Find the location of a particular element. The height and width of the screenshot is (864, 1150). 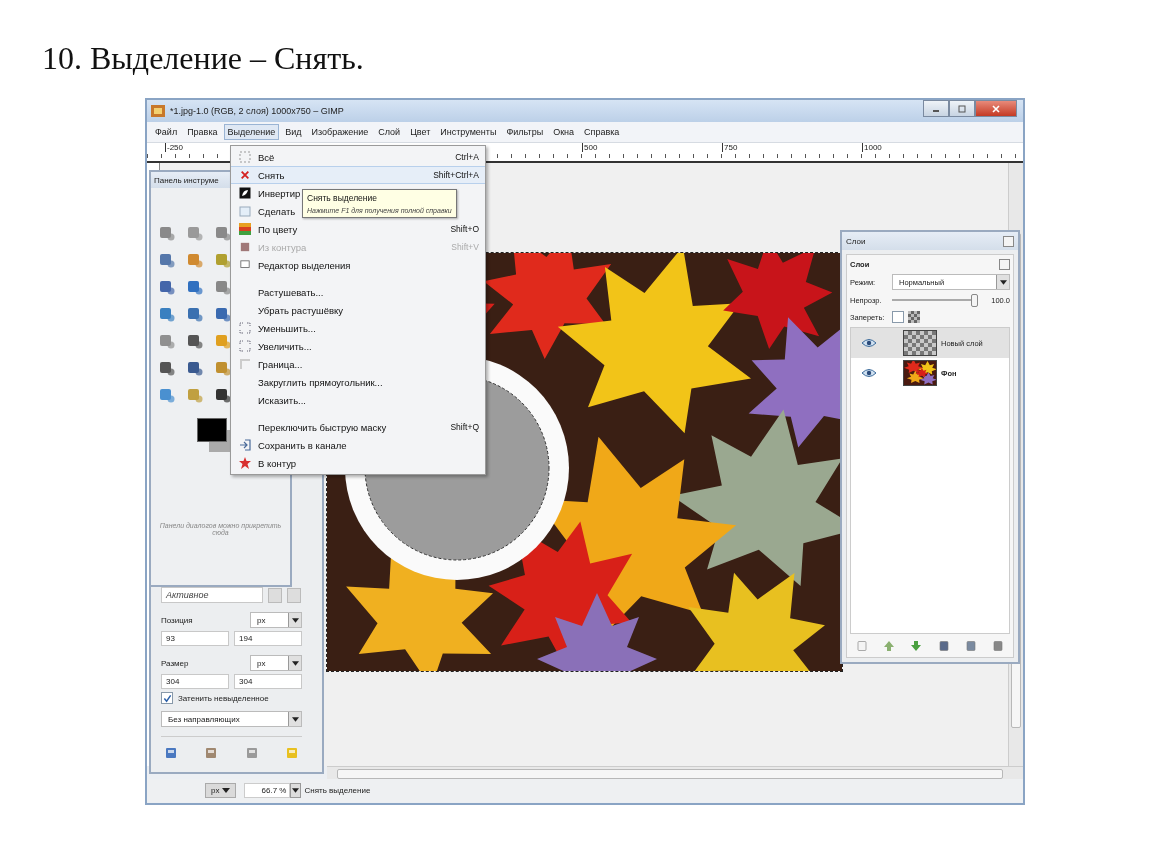

ruler-label: 750 is located at coordinates (730, 147).